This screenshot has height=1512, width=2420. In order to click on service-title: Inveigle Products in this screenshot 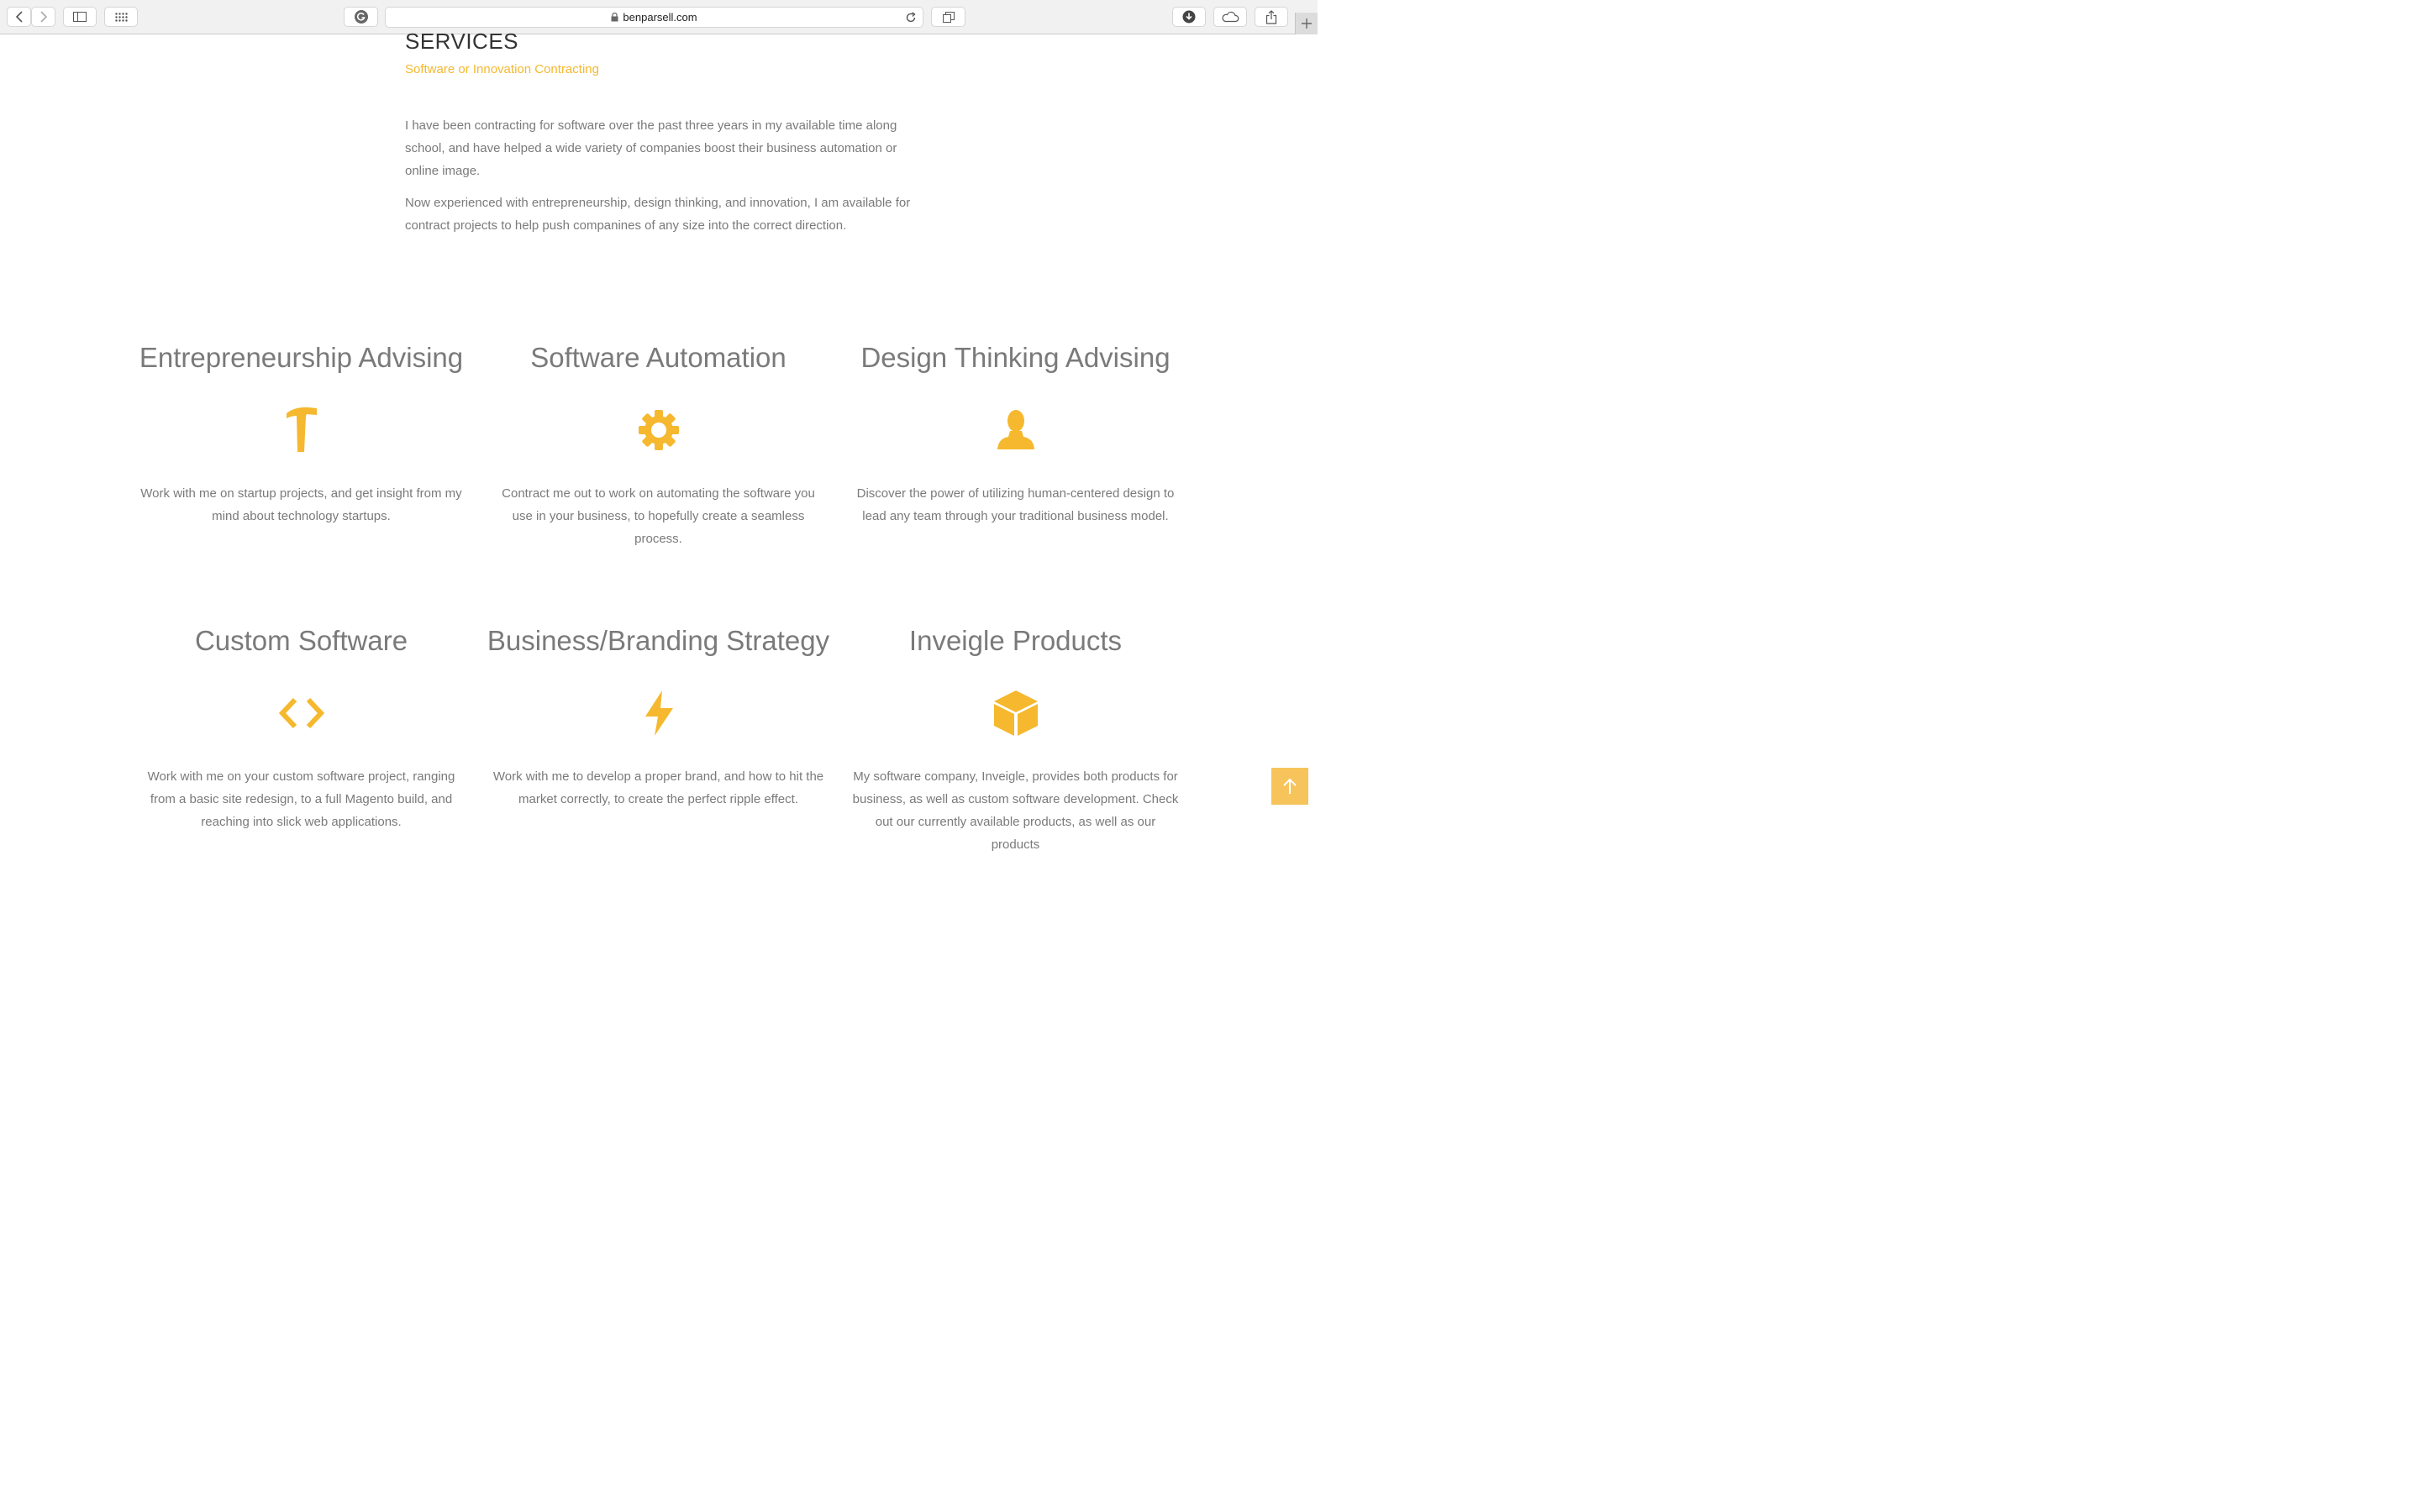, I will do `click(1016, 640)`.